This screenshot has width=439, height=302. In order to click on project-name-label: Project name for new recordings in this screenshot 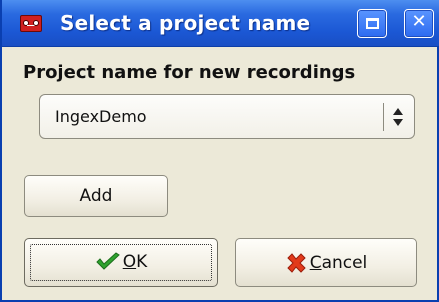, I will do `click(189, 72)`.